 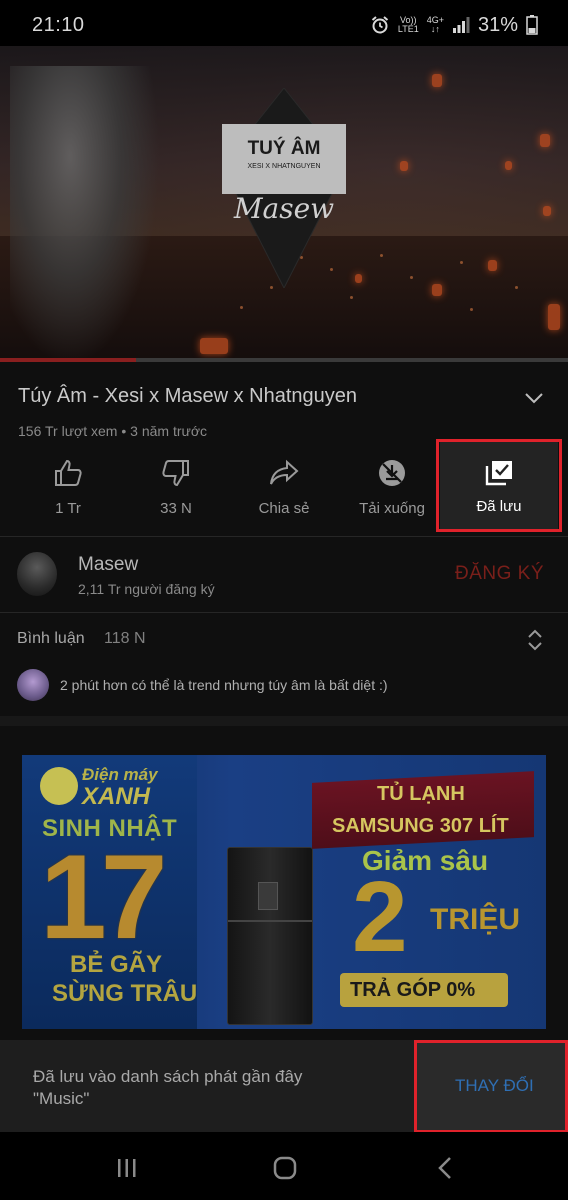 I want to click on status-icons: Vo)) LTE1 4G+ ↓↑ 31%, so click(x=454, y=25).